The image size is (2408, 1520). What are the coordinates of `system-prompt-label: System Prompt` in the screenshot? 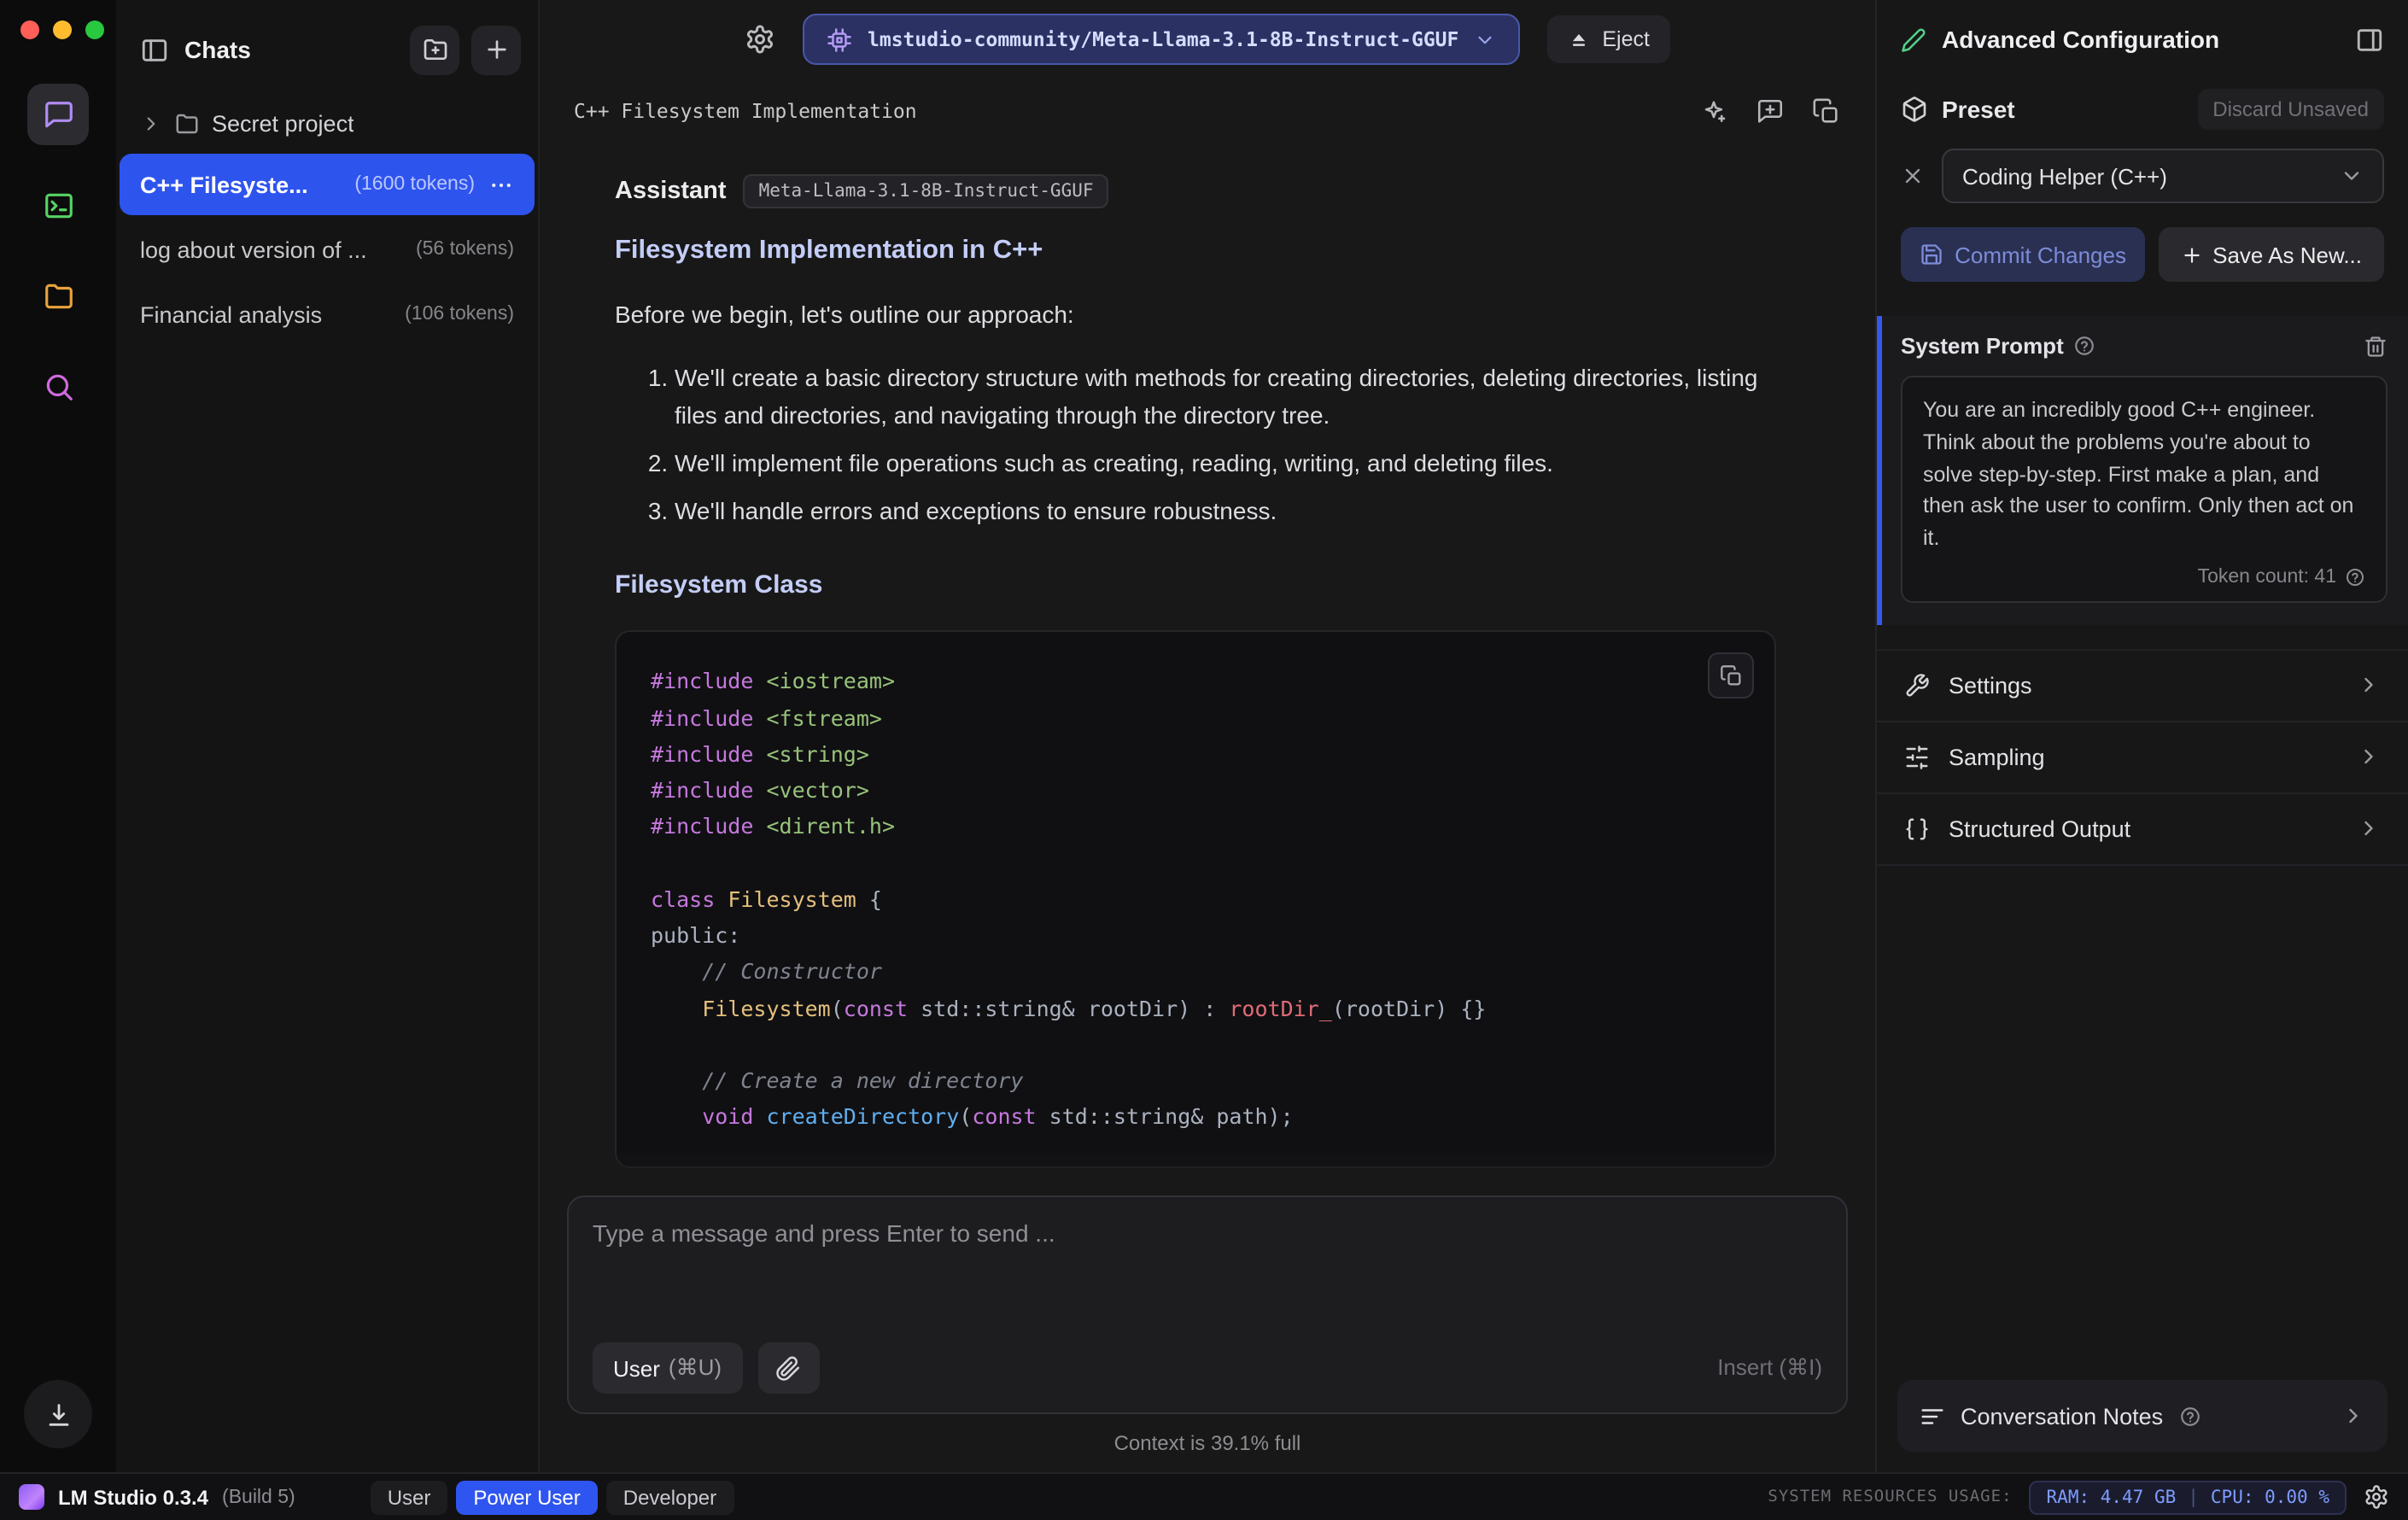 It's located at (1983, 346).